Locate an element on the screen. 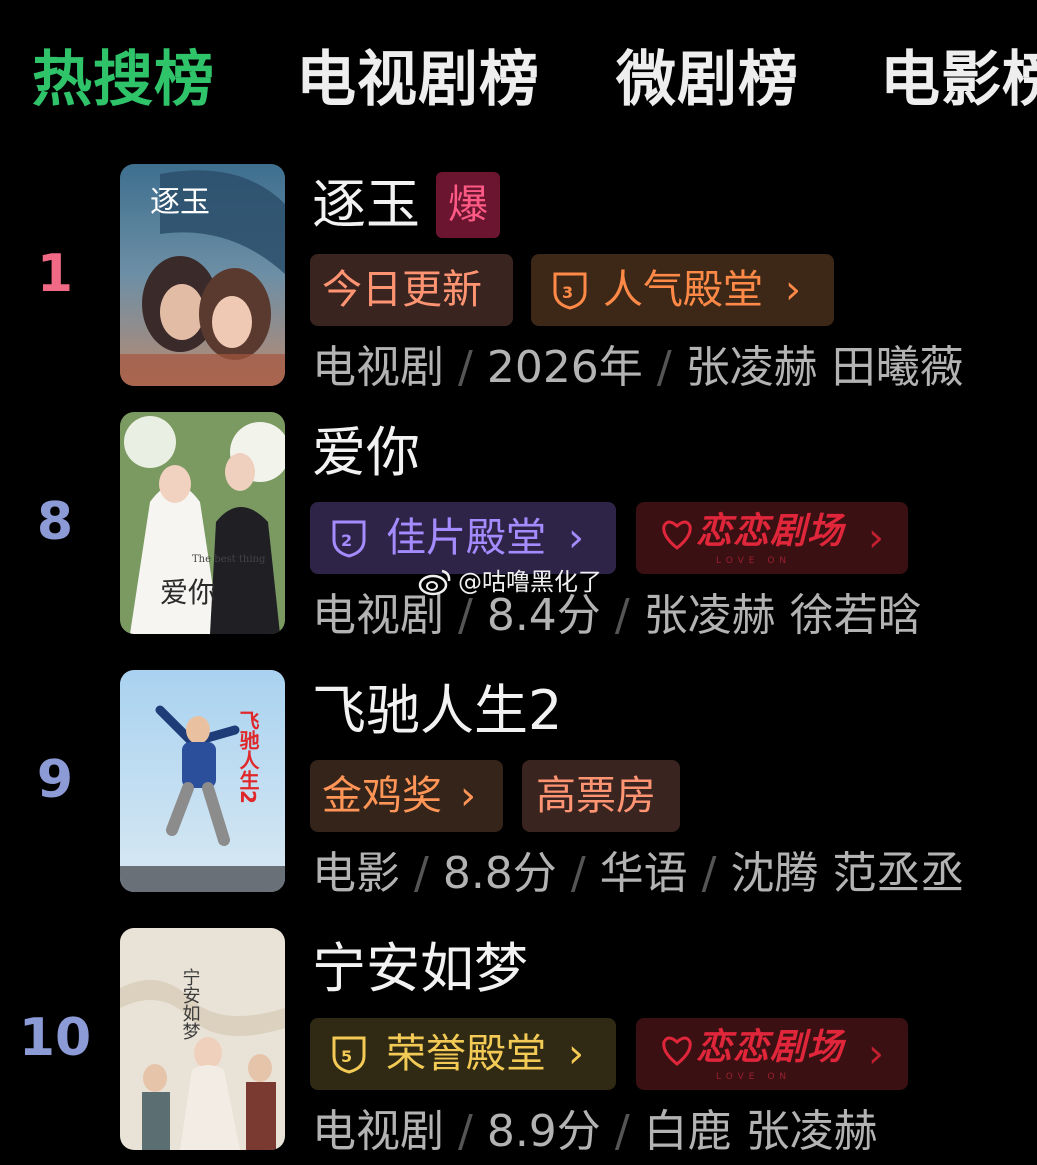  tab-tv-drama: 电视剧榜 is located at coordinates (418, 80).